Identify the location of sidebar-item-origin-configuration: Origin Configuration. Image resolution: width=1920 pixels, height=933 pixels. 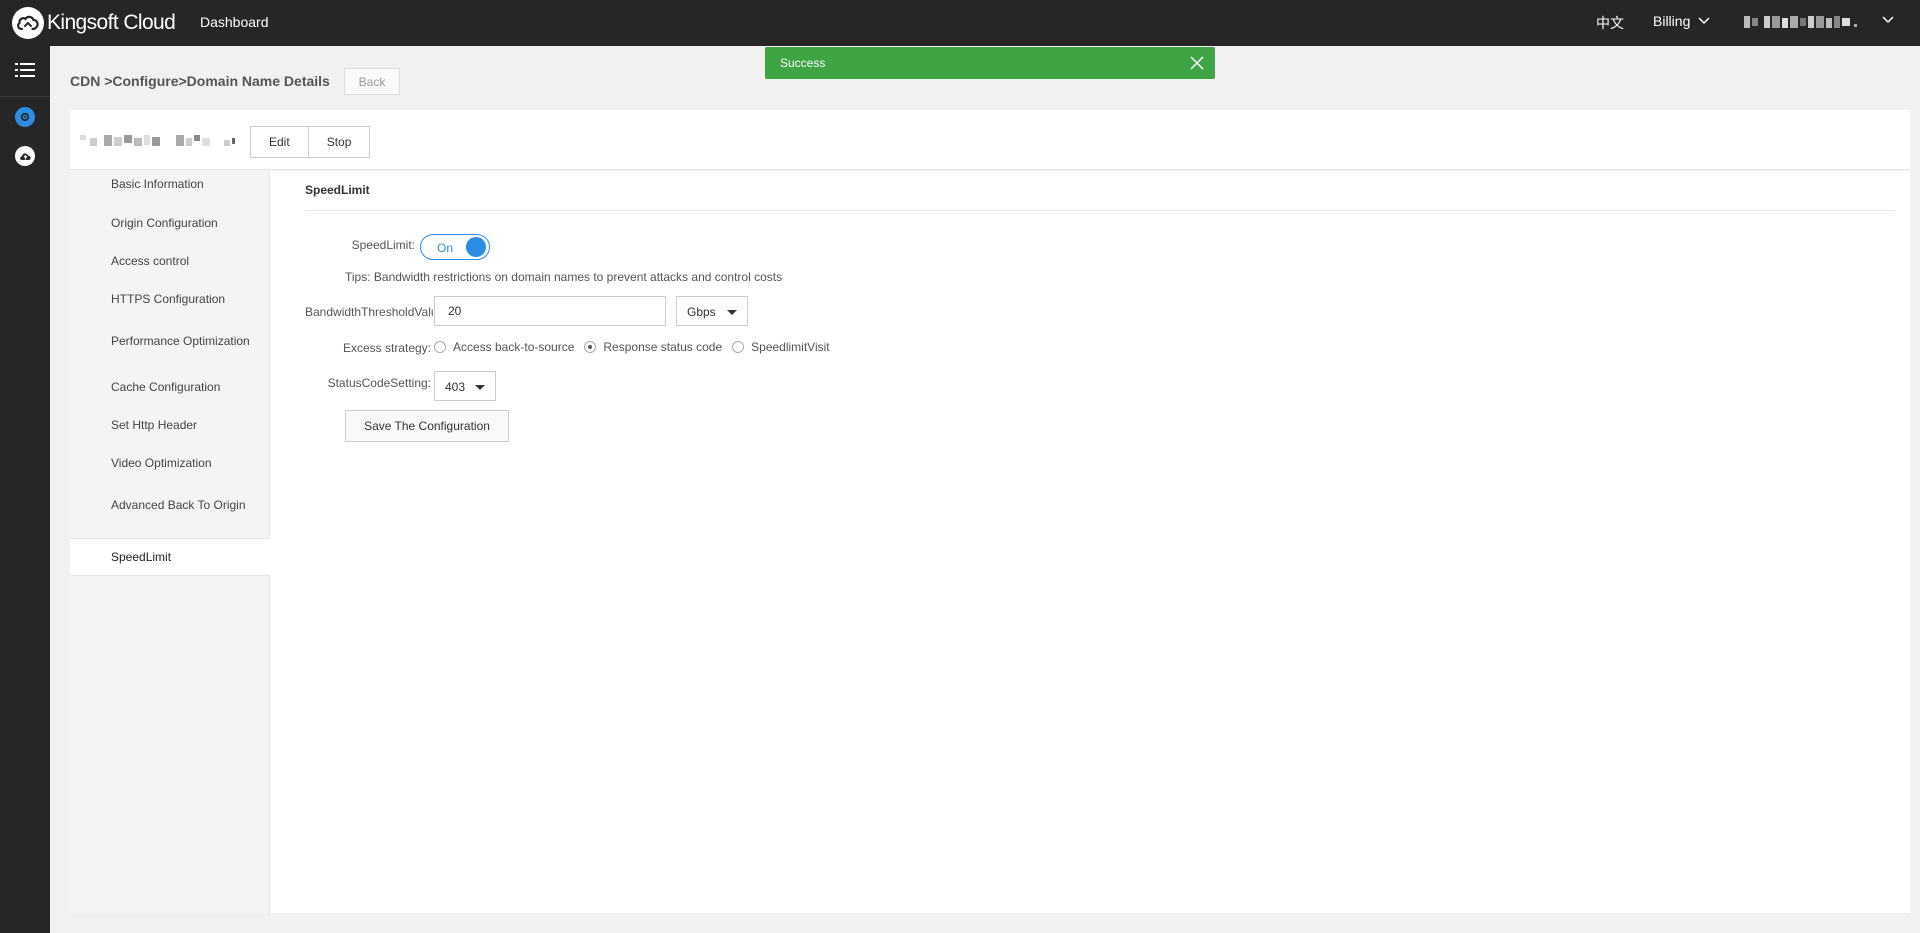
(170, 223).